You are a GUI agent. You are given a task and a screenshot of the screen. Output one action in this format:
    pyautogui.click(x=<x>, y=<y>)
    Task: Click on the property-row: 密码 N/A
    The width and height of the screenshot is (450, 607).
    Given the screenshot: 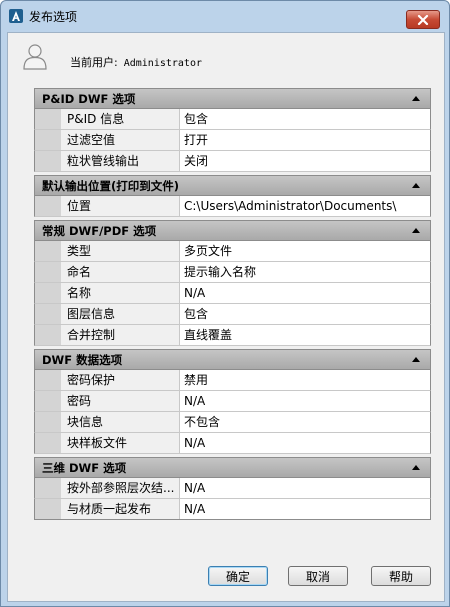 What is the action you would take?
    pyautogui.click(x=232, y=401)
    